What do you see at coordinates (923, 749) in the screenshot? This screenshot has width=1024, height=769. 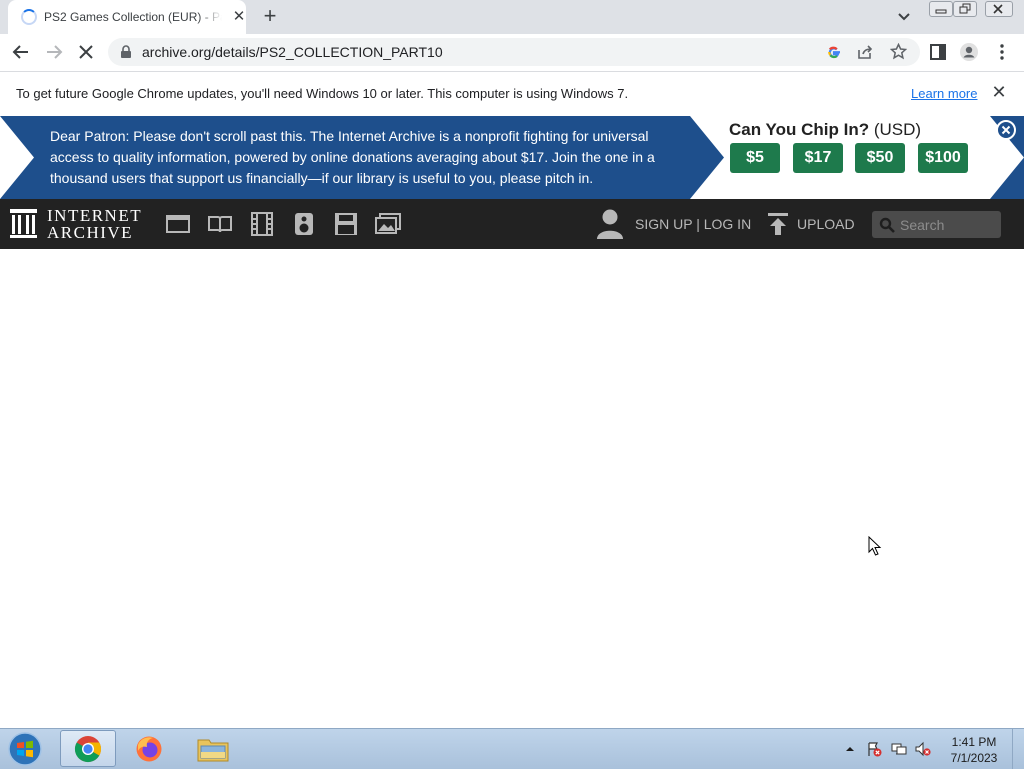 I see `volume-muted-icon` at bounding box center [923, 749].